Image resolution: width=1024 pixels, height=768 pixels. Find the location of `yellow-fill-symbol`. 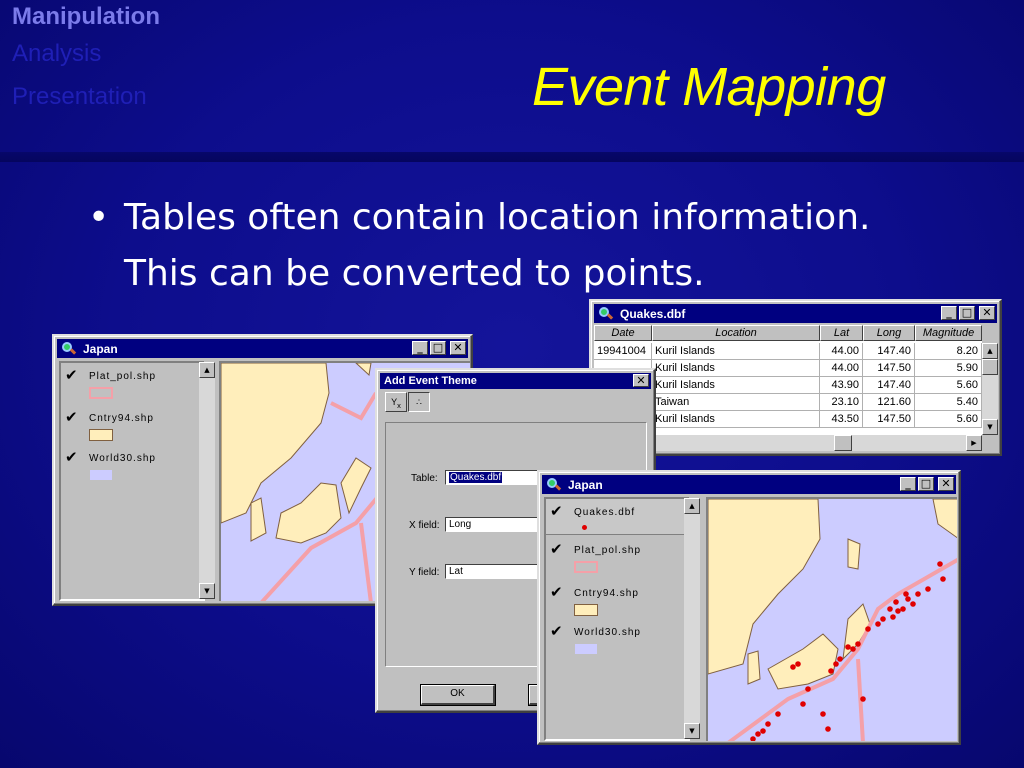

yellow-fill-symbol is located at coordinates (101, 435).